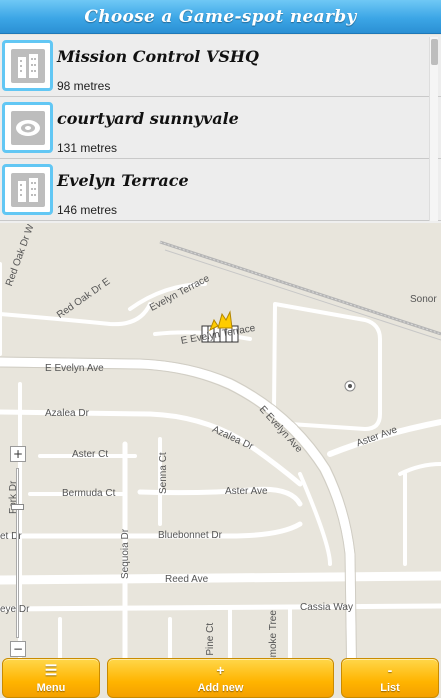 This screenshot has width=441, height=698. I want to click on menu-icon: ☰, so click(51, 670).